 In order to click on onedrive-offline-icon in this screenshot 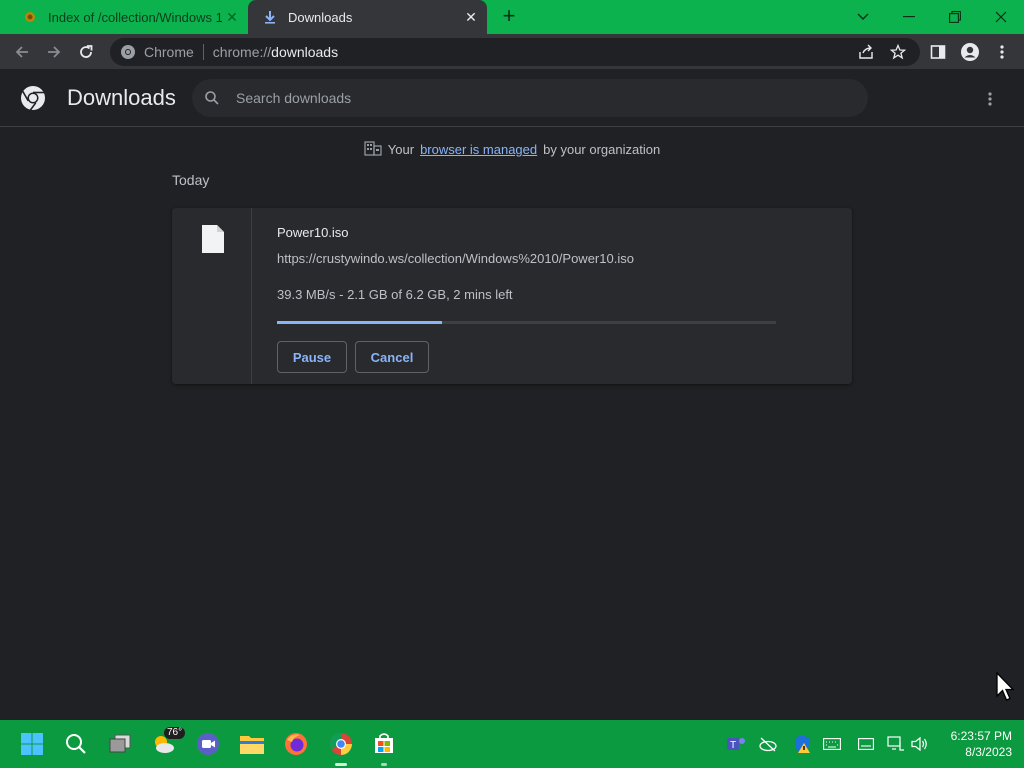, I will do `click(768, 744)`.